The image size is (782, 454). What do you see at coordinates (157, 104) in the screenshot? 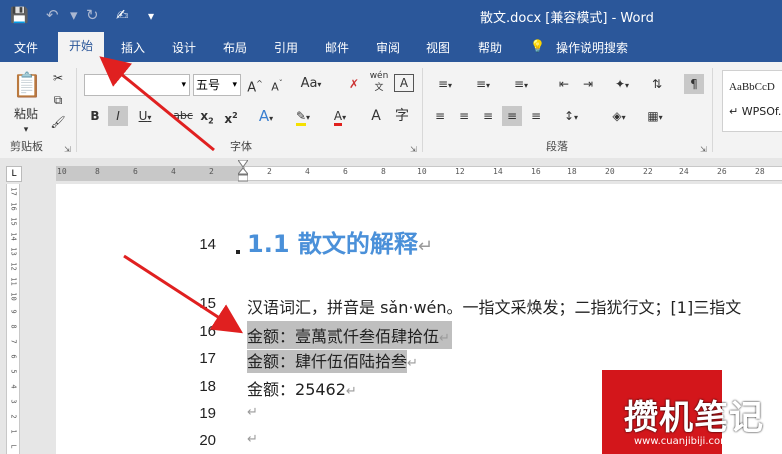
I see `arrow-to-home-tab` at bounding box center [157, 104].